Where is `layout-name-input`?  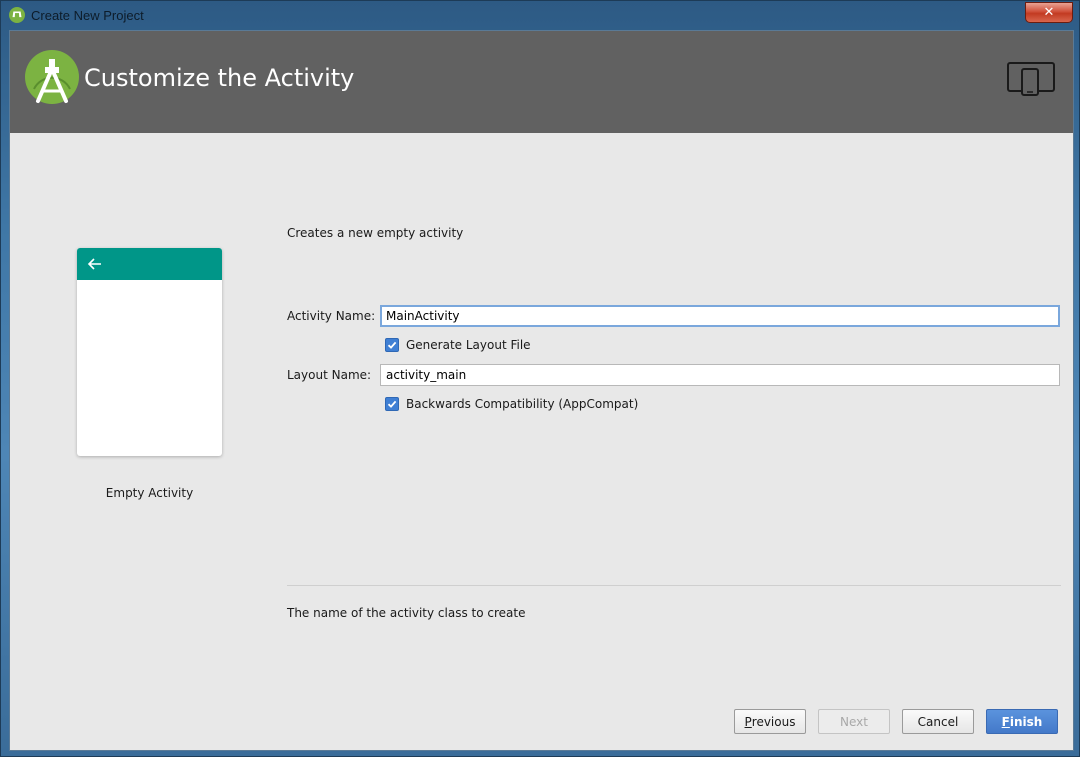
layout-name-input is located at coordinates (720, 375).